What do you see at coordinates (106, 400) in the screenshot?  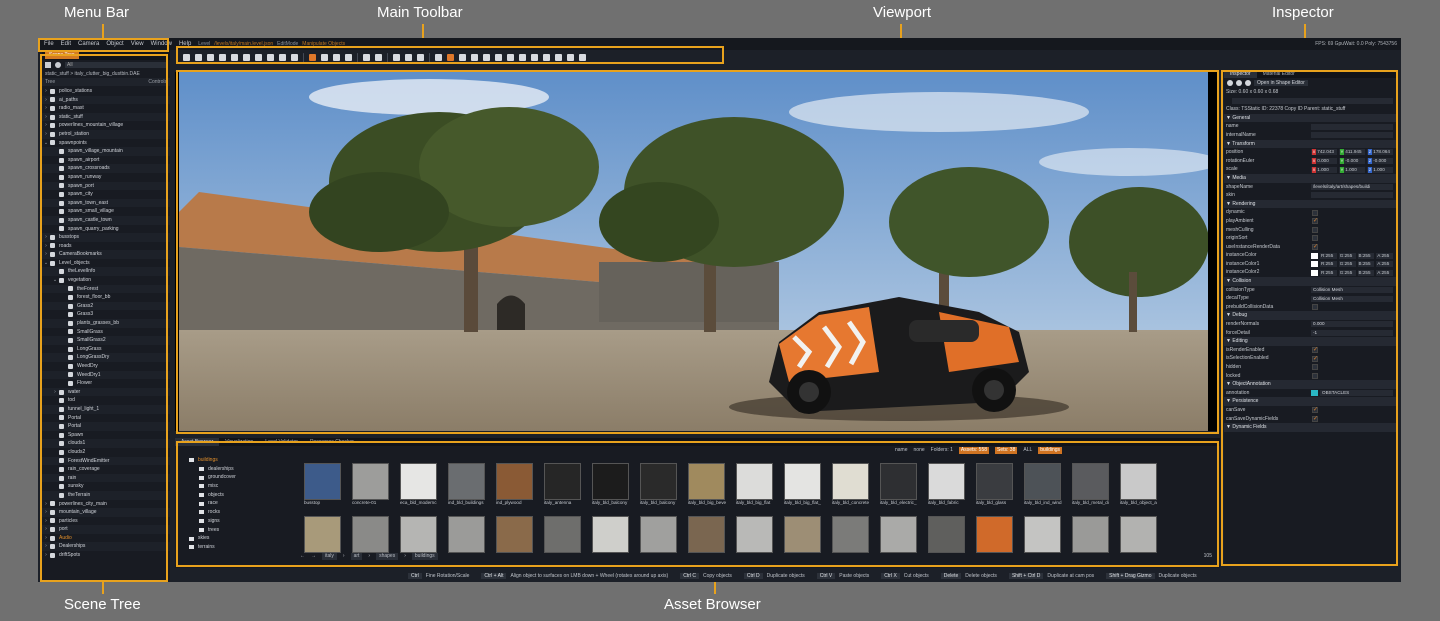 I see `scene-tree-item: tod` at bounding box center [106, 400].